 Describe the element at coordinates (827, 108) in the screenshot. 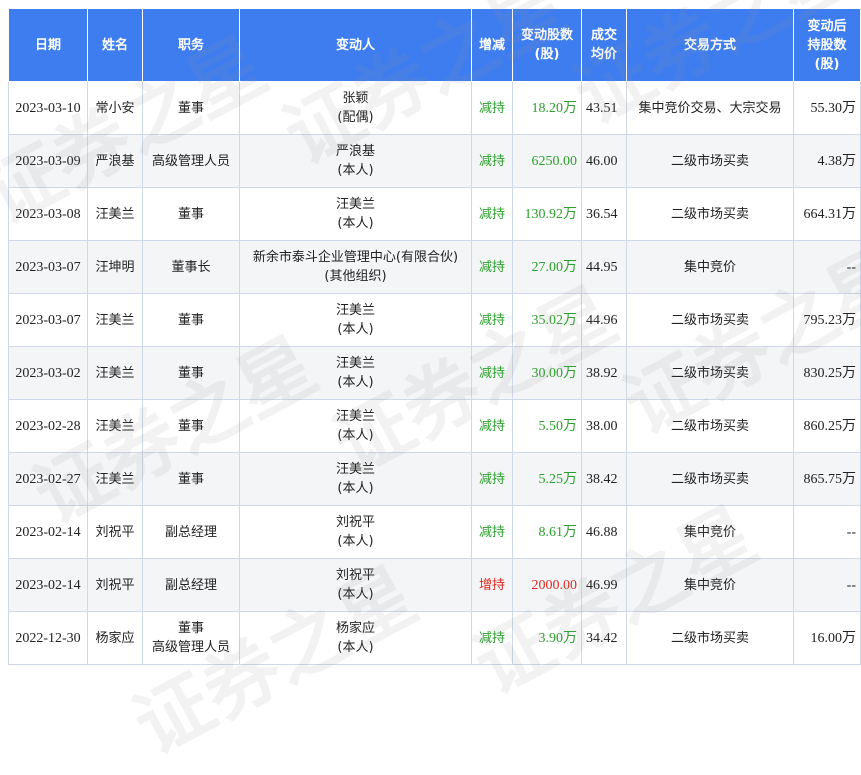

I see `cell-holding: 55.30万` at that location.